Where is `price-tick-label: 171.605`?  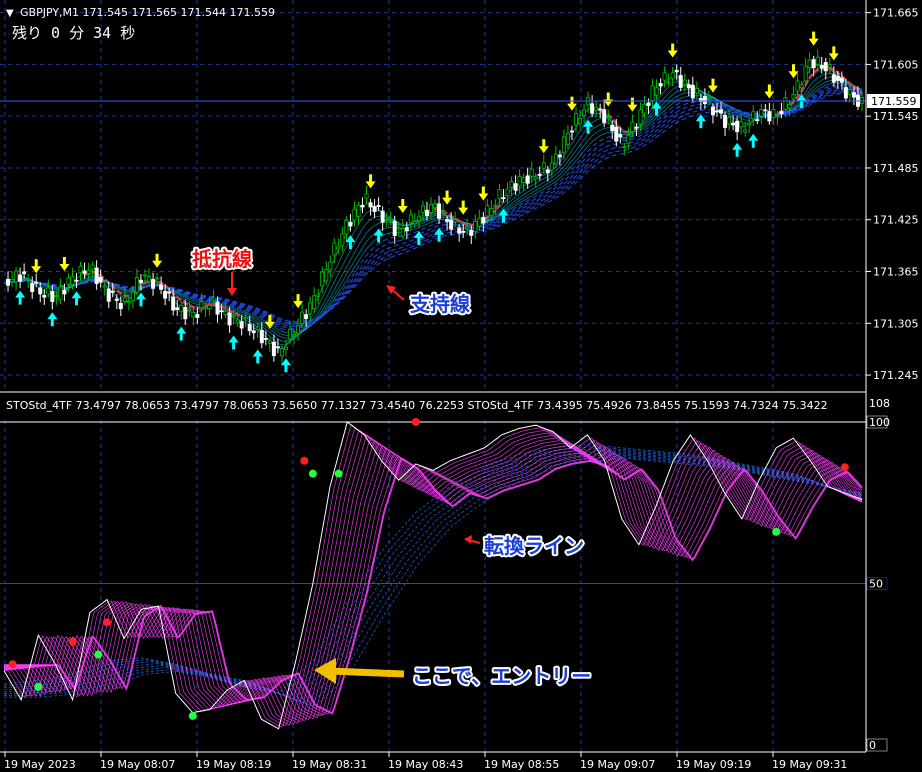 price-tick-label: 171.605 is located at coordinates (896, 64).